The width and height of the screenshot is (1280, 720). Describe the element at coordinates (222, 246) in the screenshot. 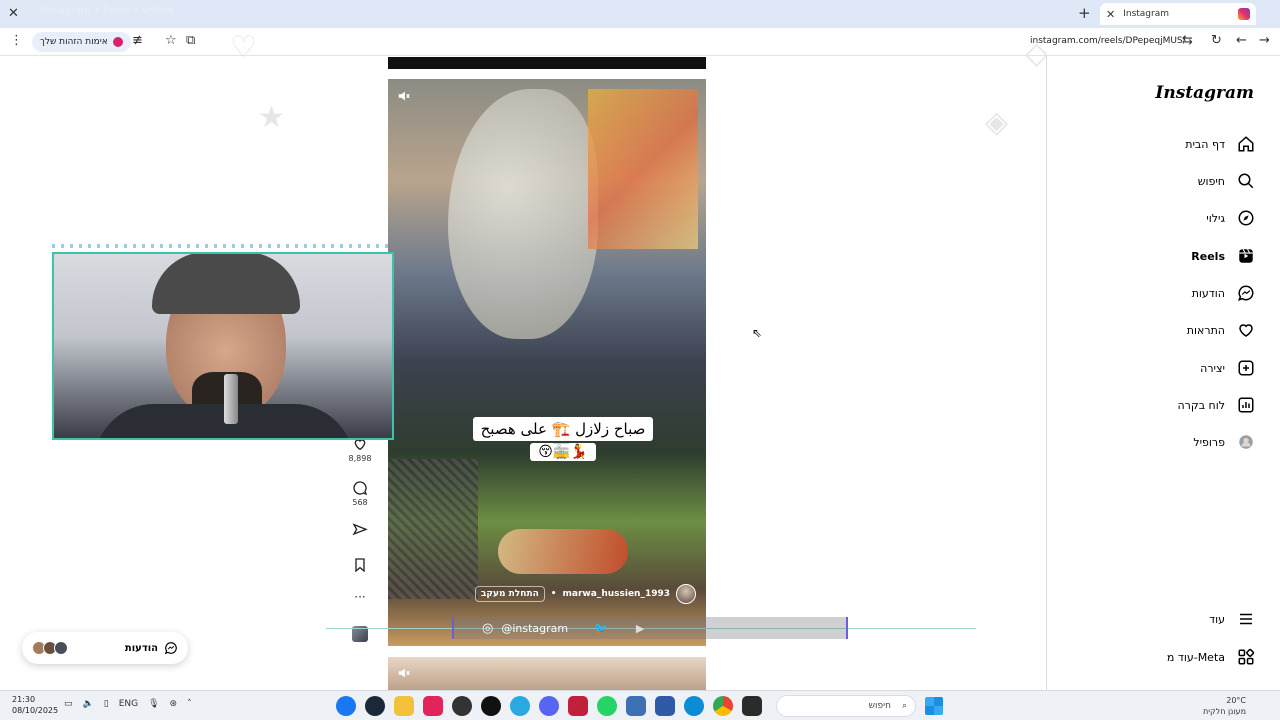

I see `overlay-dots` at that location.